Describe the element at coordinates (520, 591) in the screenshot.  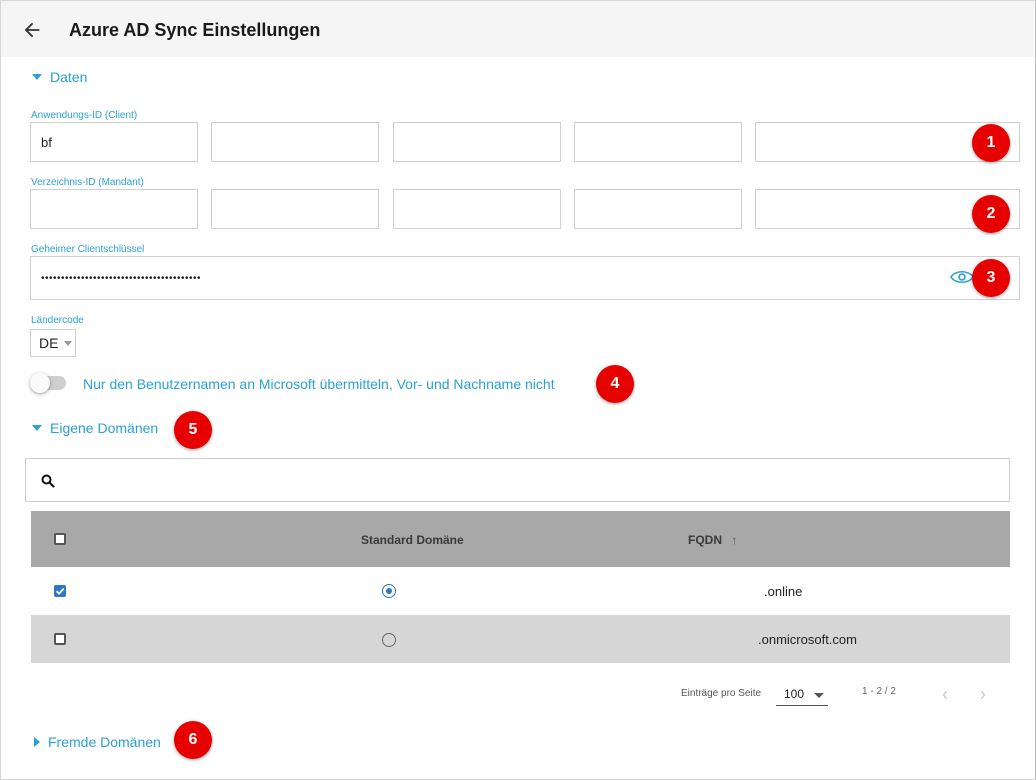
I see `table-row: .online` at that location.